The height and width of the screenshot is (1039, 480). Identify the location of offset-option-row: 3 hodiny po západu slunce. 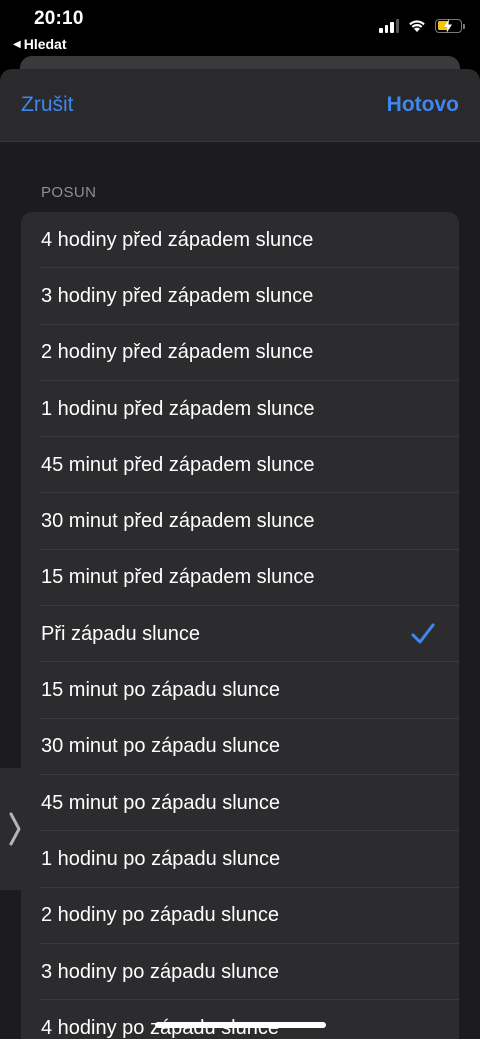
(240, 972).